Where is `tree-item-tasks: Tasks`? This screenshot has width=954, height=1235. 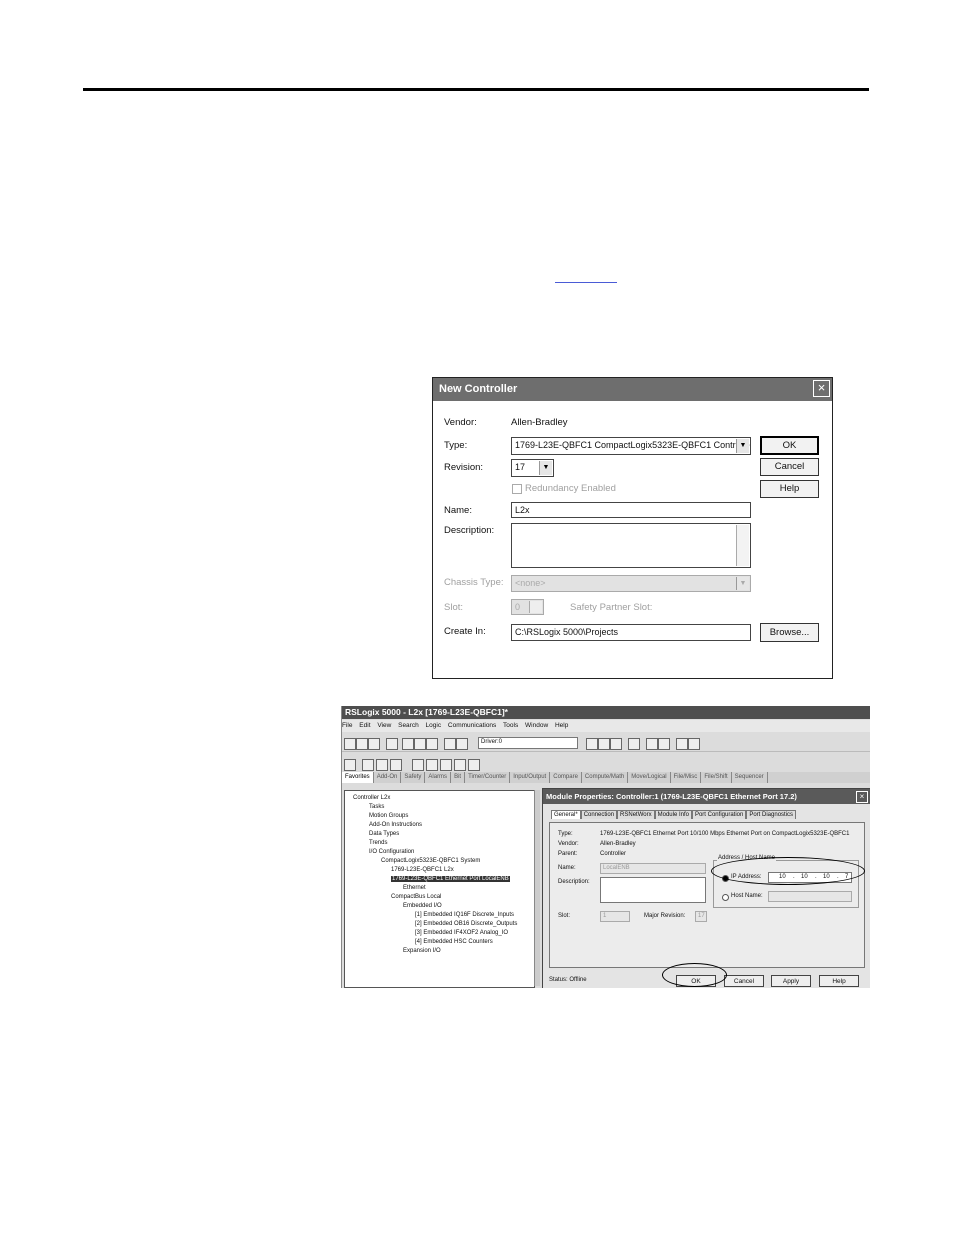
tree-item-tasks: Tasks is located at coordinates (376, 807).